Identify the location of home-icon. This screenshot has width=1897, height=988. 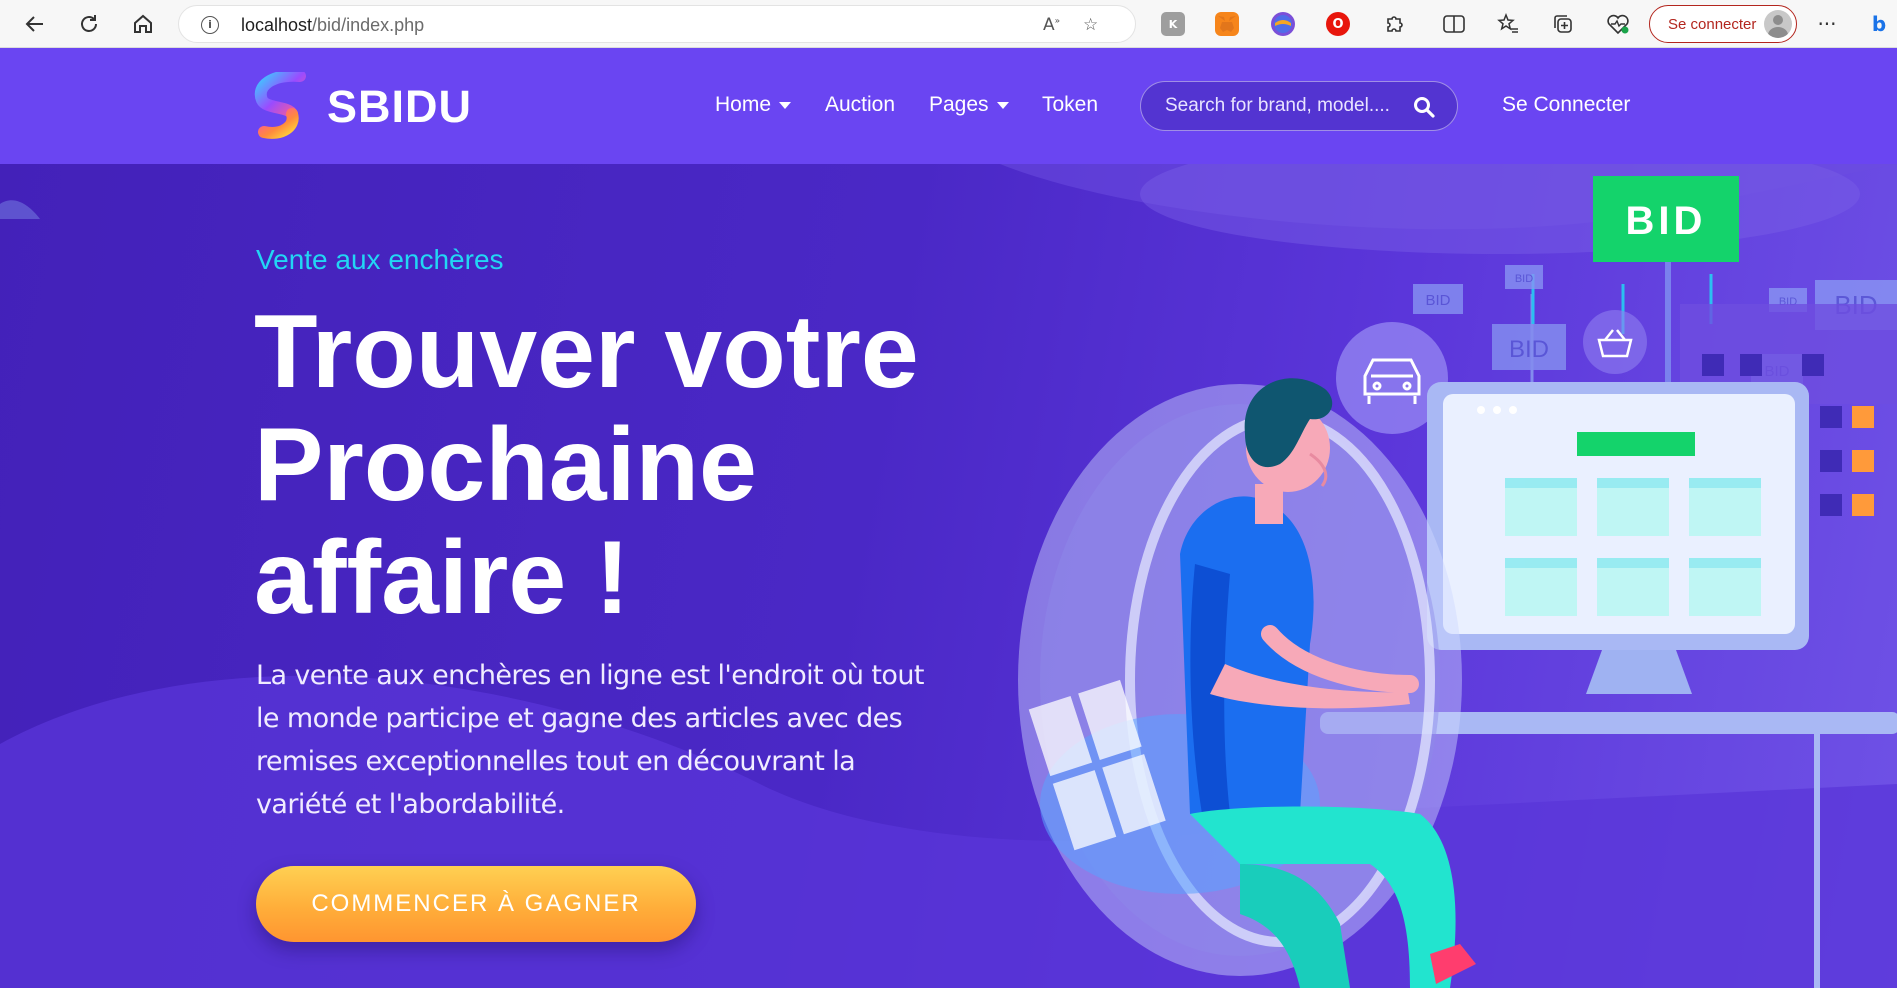
(143, 24).